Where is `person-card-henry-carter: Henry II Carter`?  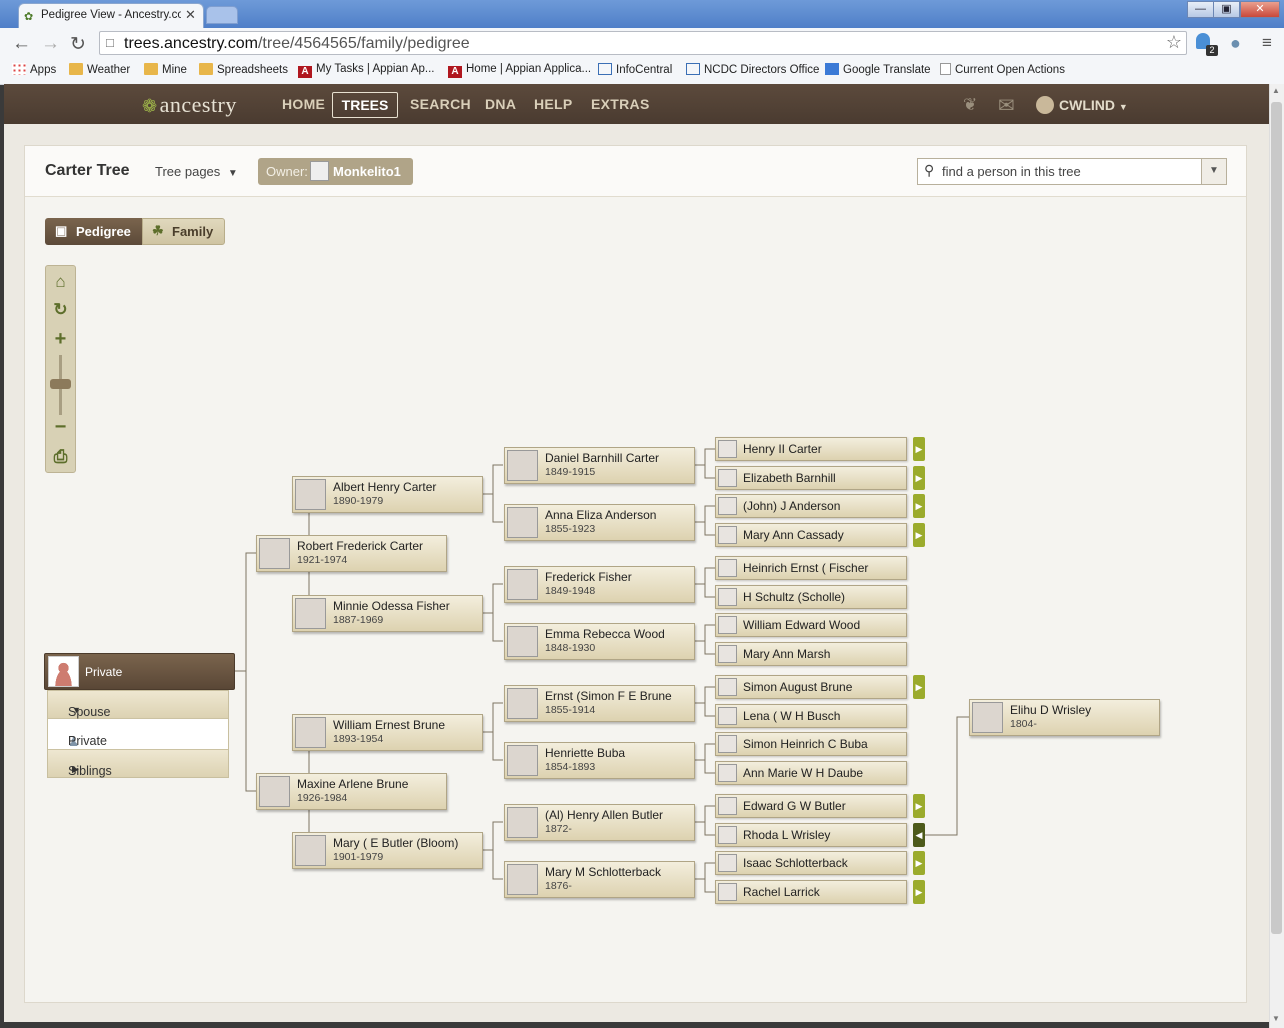 person-card-henry-carter: Henry II Carter is located at coordinates (811, 449).